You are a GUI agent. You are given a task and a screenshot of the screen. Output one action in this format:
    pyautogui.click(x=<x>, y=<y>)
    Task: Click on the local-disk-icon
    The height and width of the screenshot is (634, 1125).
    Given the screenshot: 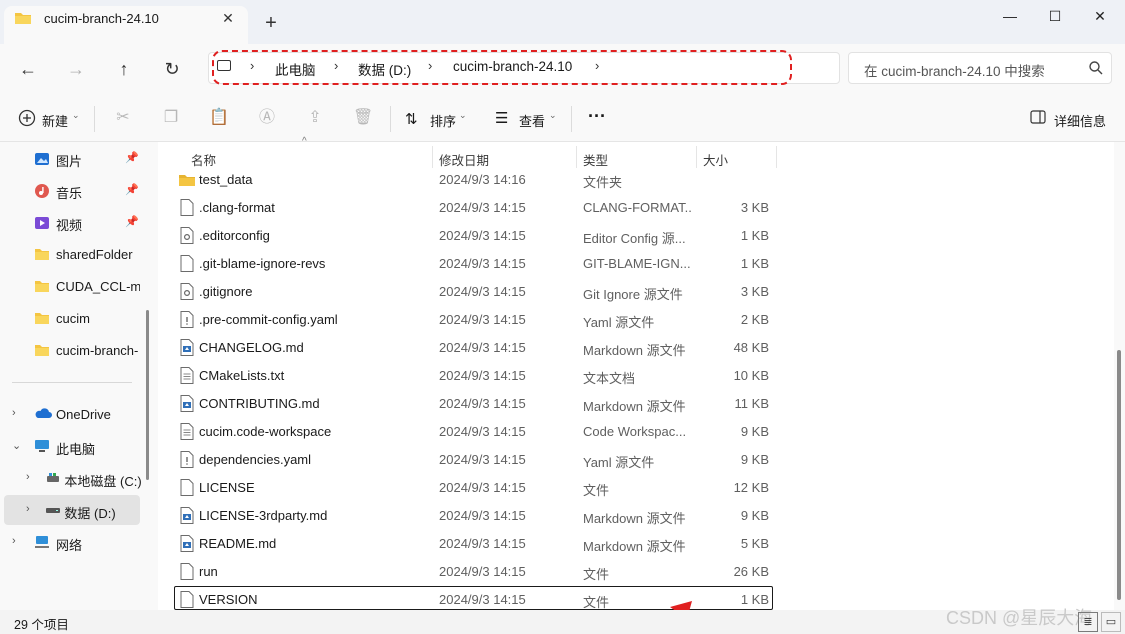 What is the action you would take?
    pyautogui.click(x=53, y=479)
    